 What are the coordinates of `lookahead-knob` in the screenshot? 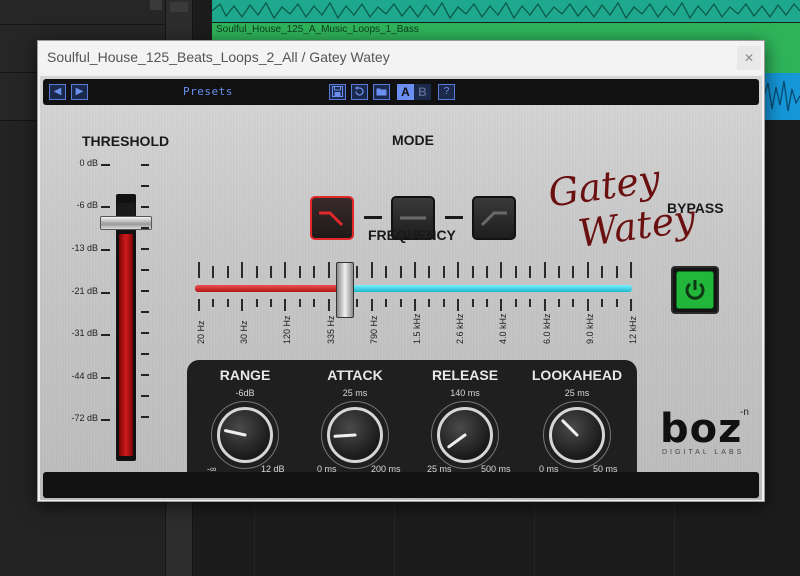 It's located at (577, 435).